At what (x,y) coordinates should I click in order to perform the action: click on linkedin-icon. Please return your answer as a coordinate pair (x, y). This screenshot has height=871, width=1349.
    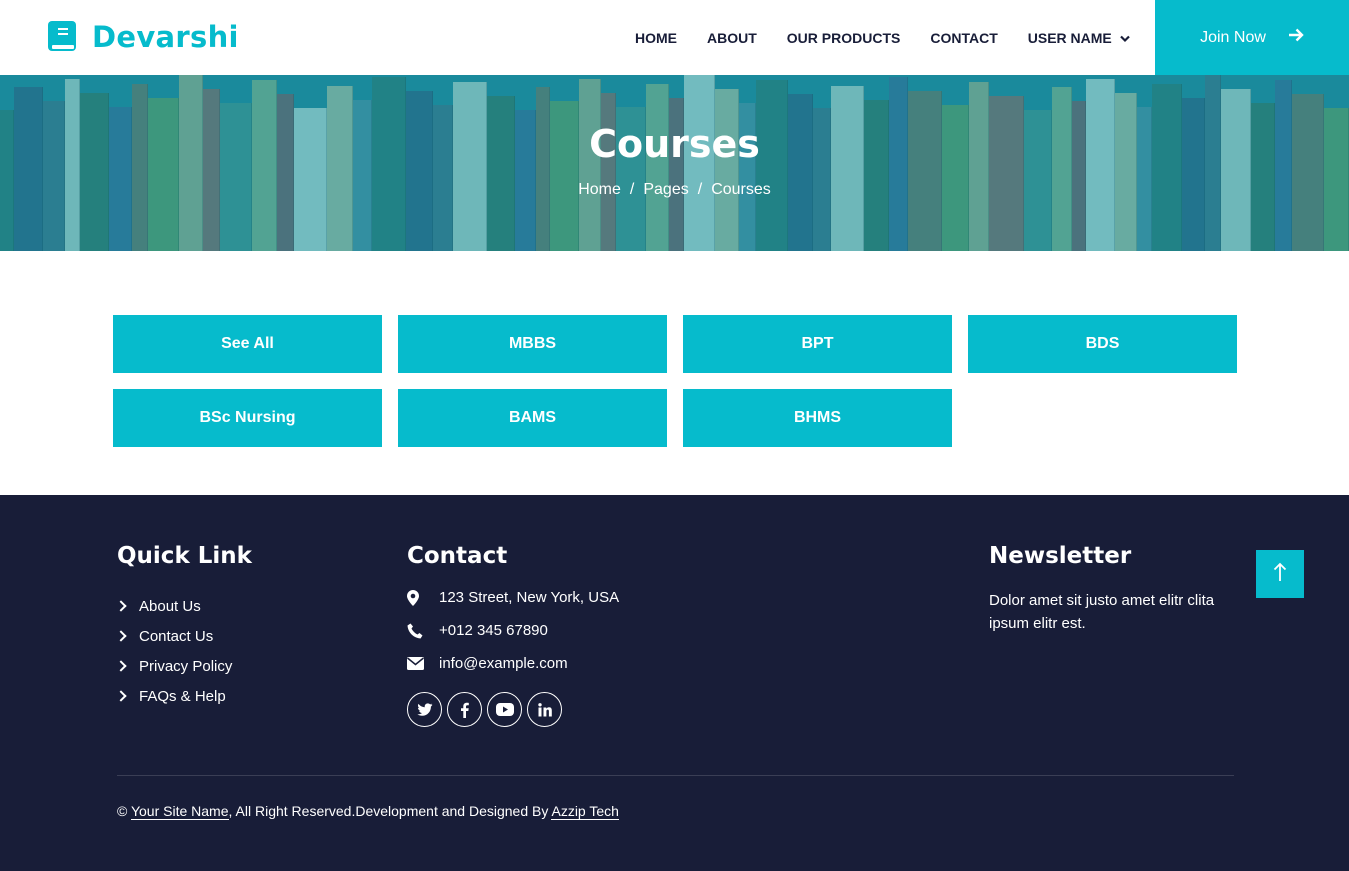
    Looking at the image, I should click on (544, 709).